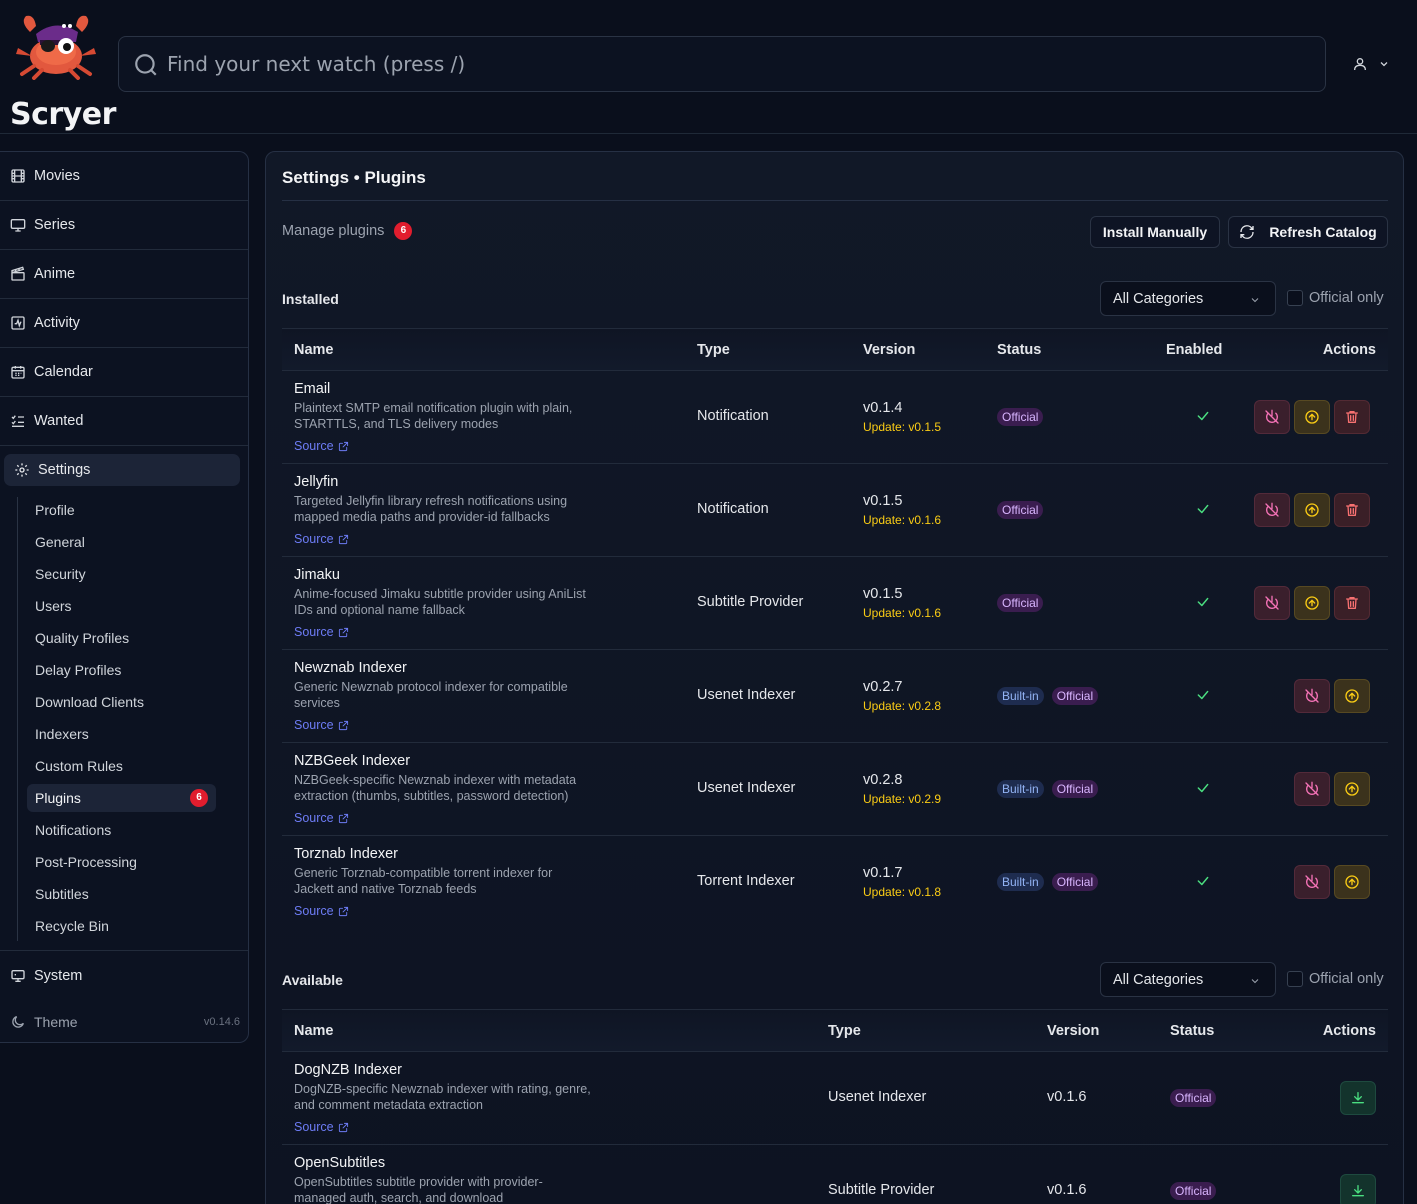 Image resolution: width=1417 pixels, height=1204 pixels. Describe the element at coordinates (1335, 979) in the screenshot. I see `available-official-only: Official only` at that location.